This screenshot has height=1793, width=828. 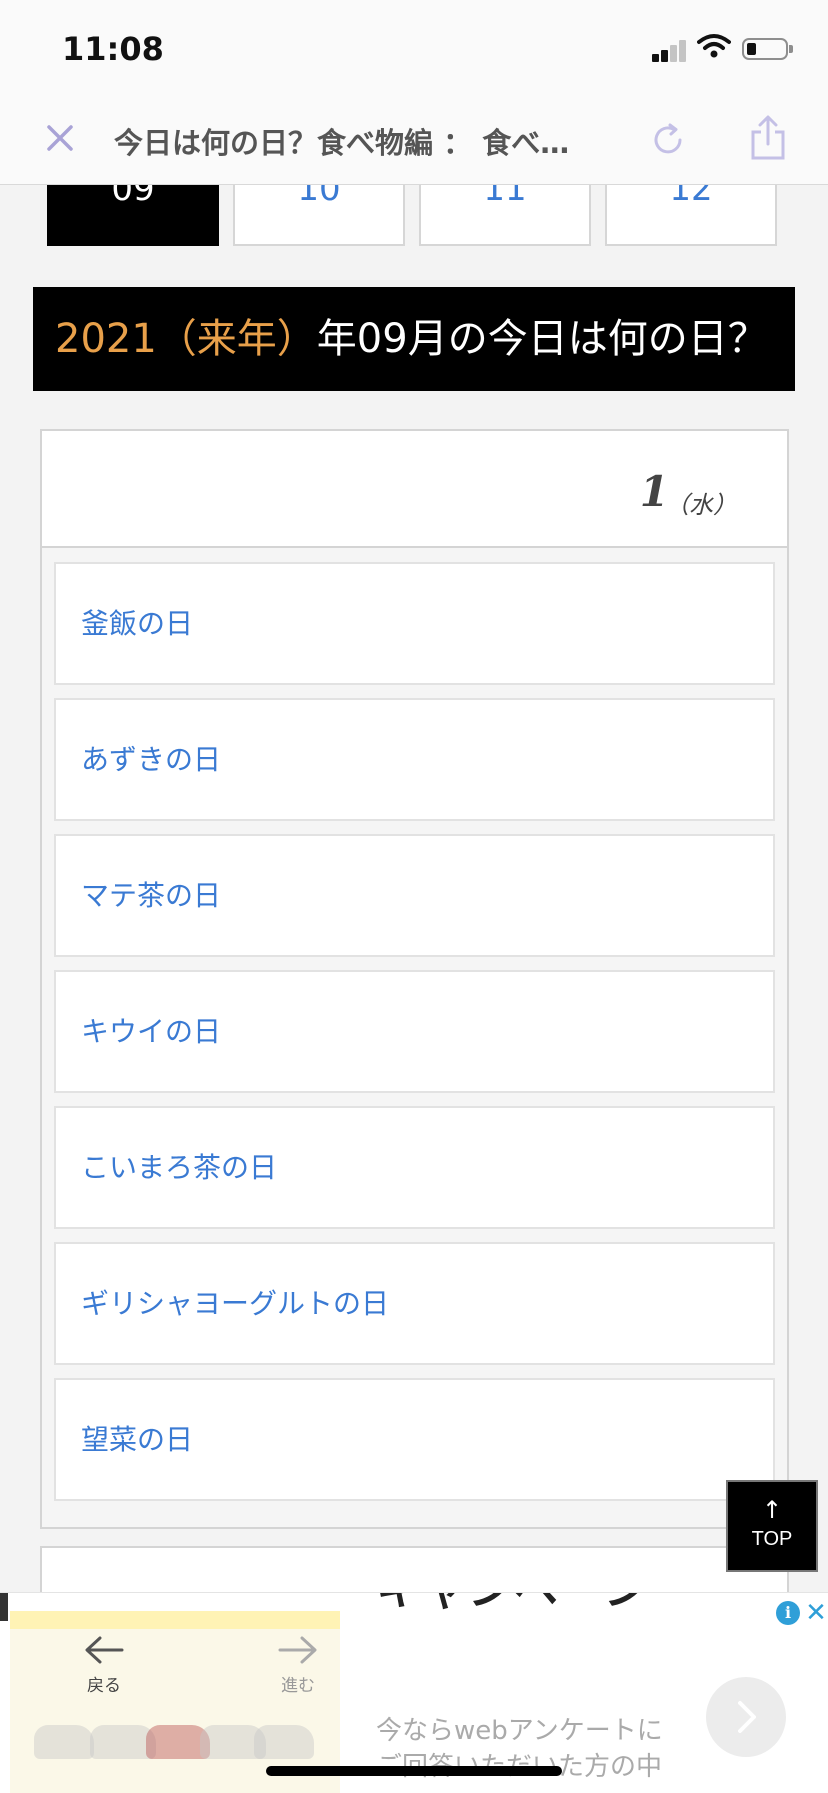 I want to click on arrow-right-icon, so click(x=297, y=1650).